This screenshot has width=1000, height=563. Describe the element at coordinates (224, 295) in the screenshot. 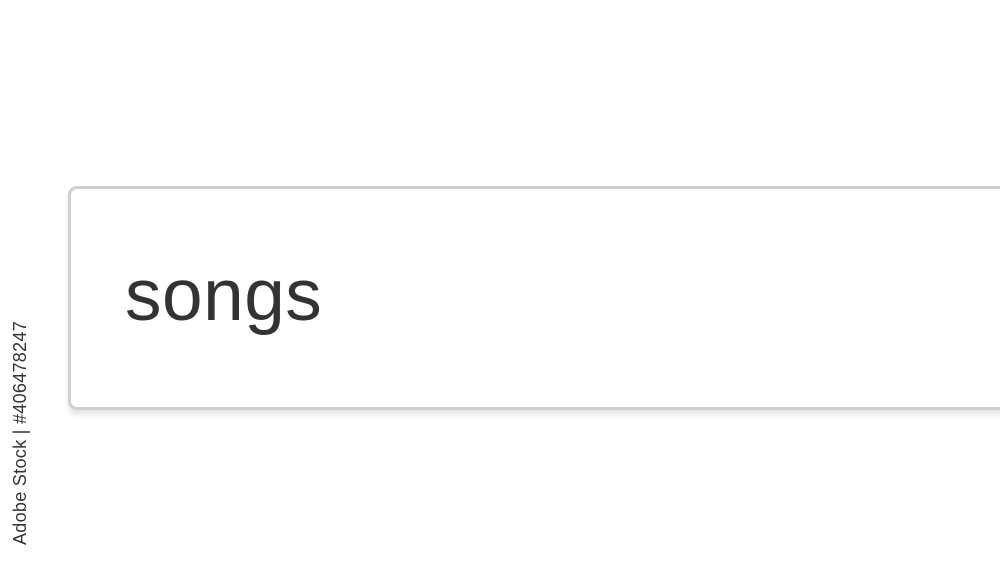

I see `search-input-value: songs` at that location.